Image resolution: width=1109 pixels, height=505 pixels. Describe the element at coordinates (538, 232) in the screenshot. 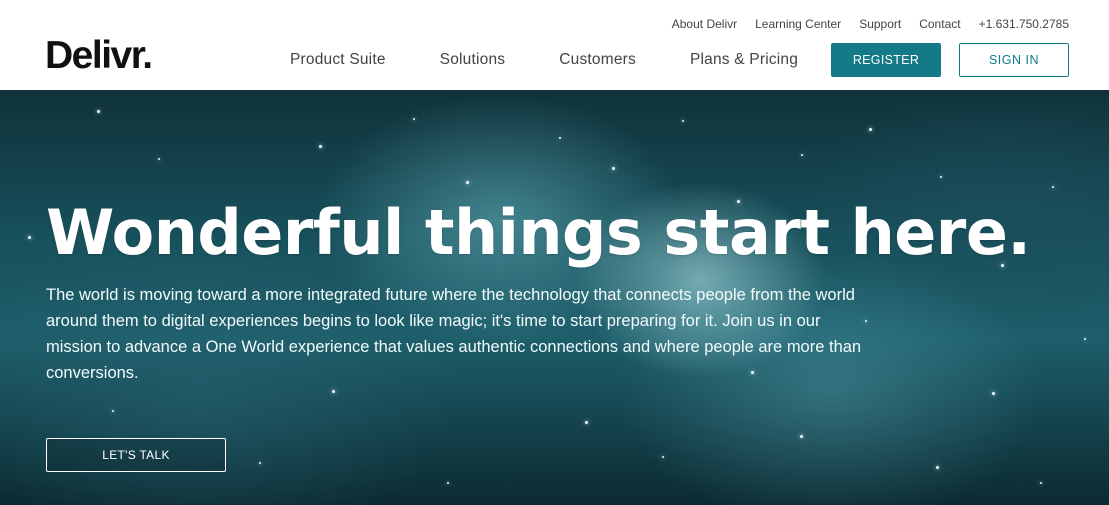

I see `hero-title: Wonderful things start here.` at that location.